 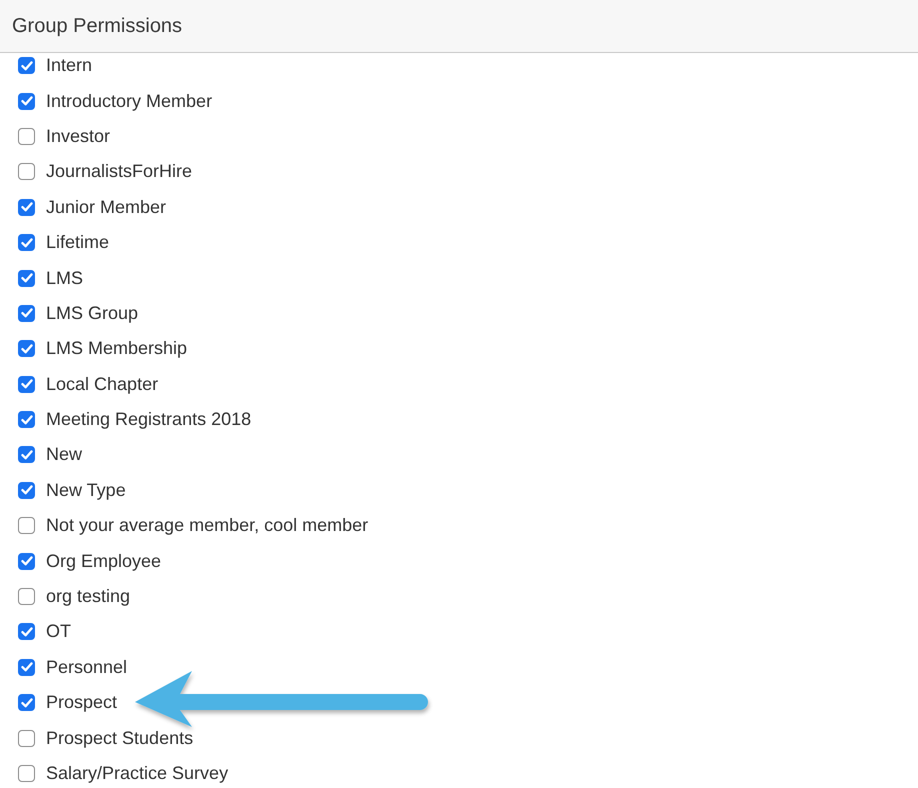 What do you see at coordinates (129, 101) in the screenshot?
I see `group-label: Introductory Member` at bounding box center [129, 101].